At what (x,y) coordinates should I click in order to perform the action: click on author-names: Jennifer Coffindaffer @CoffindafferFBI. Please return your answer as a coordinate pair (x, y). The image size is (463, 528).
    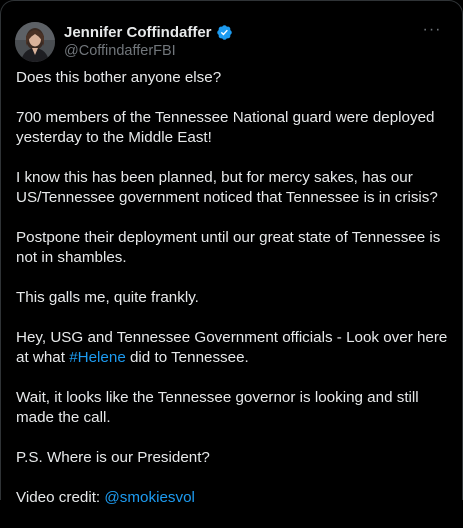
    Looking at the image, I should click on (148, 41).